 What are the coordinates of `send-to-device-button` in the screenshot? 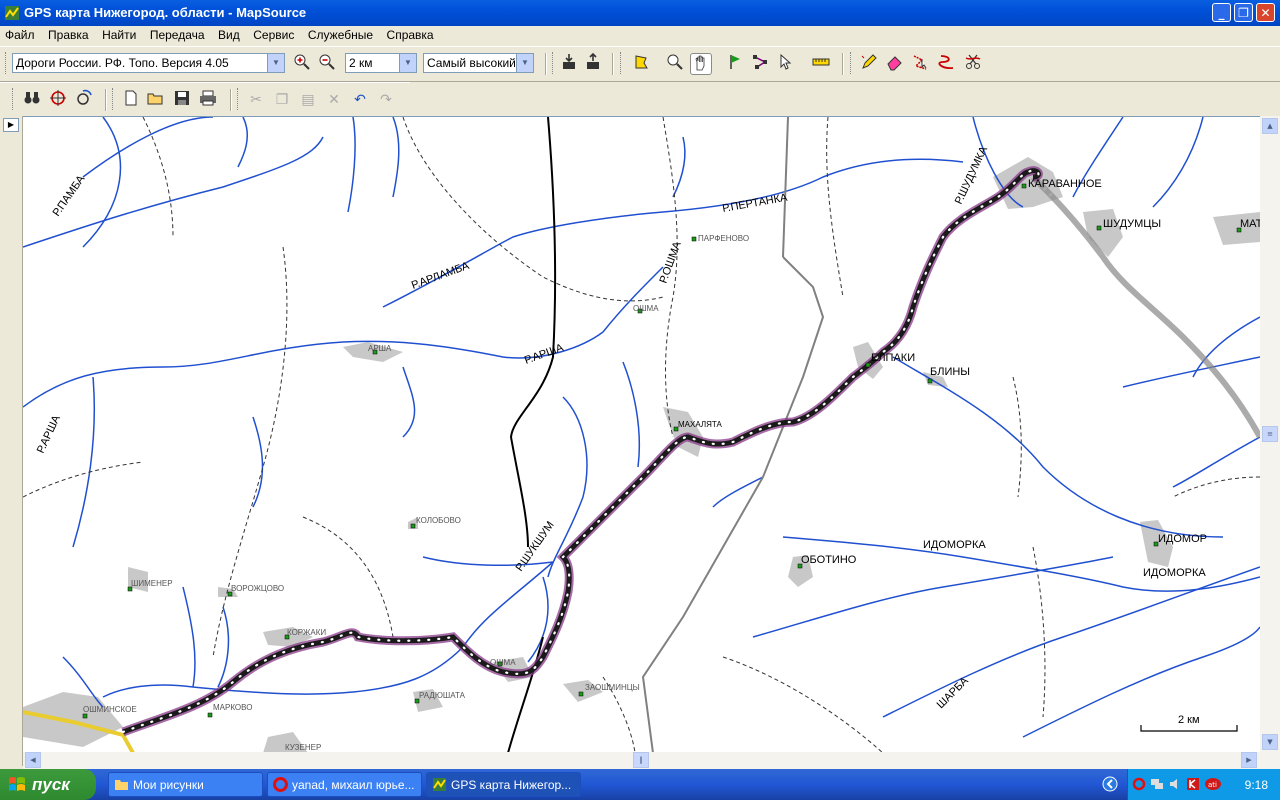 It's located at (593, 63).